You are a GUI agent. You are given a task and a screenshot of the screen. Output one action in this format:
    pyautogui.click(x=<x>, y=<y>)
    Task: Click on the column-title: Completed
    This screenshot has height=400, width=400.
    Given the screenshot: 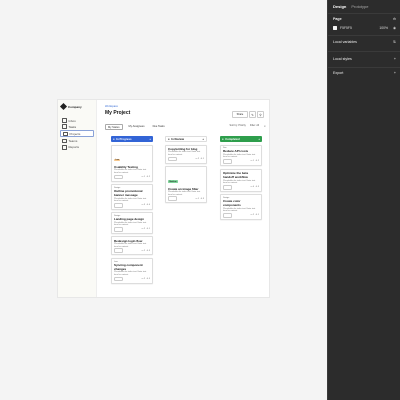 What is the action you would take?
    pyautogui.click(x=232, y=139)
    